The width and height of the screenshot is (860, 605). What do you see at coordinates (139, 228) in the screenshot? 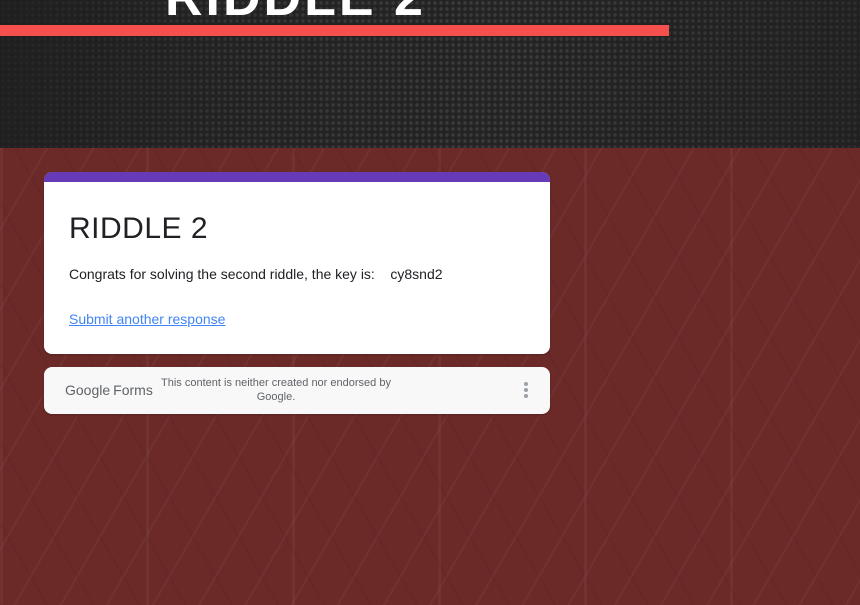
I see `form-title: RIDDLE 2` at bounding box center [139, 228].